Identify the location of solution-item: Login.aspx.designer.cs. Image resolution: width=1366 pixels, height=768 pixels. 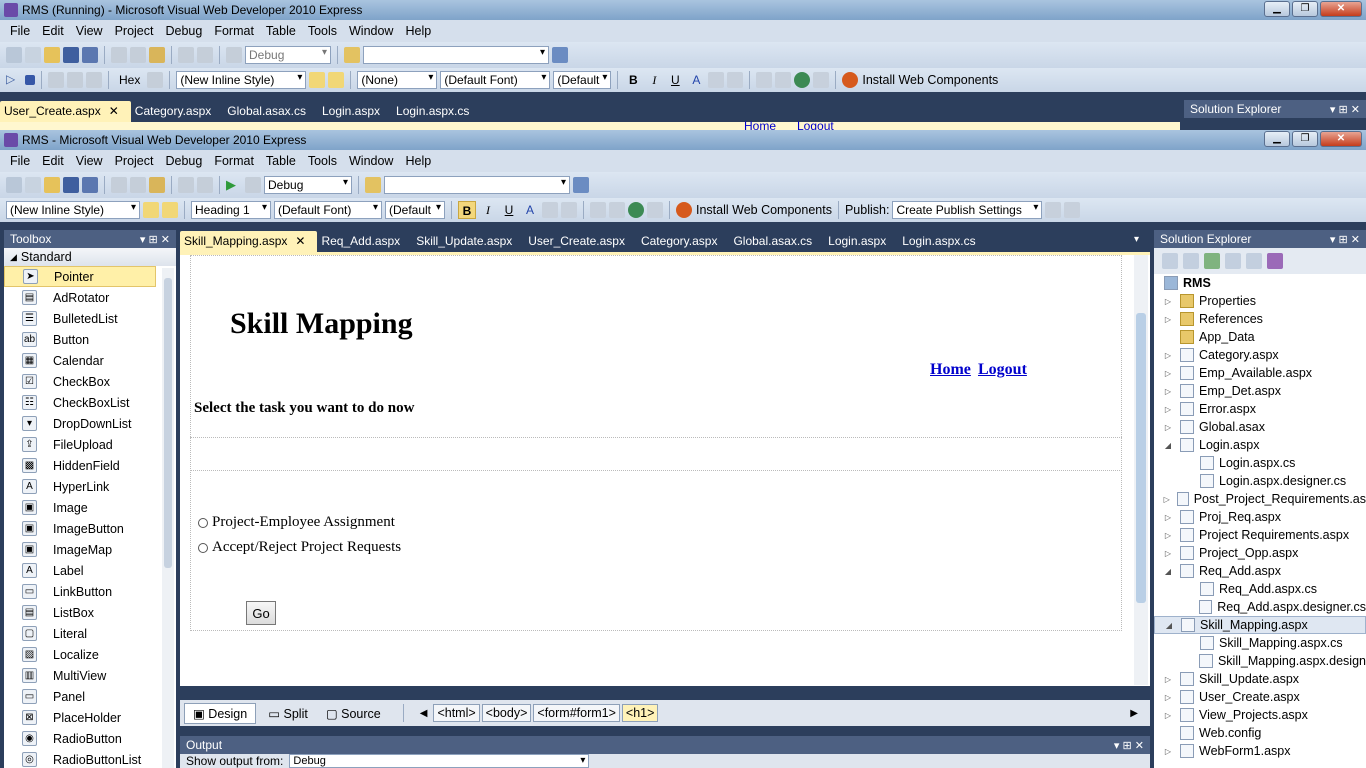
(1260, 481).